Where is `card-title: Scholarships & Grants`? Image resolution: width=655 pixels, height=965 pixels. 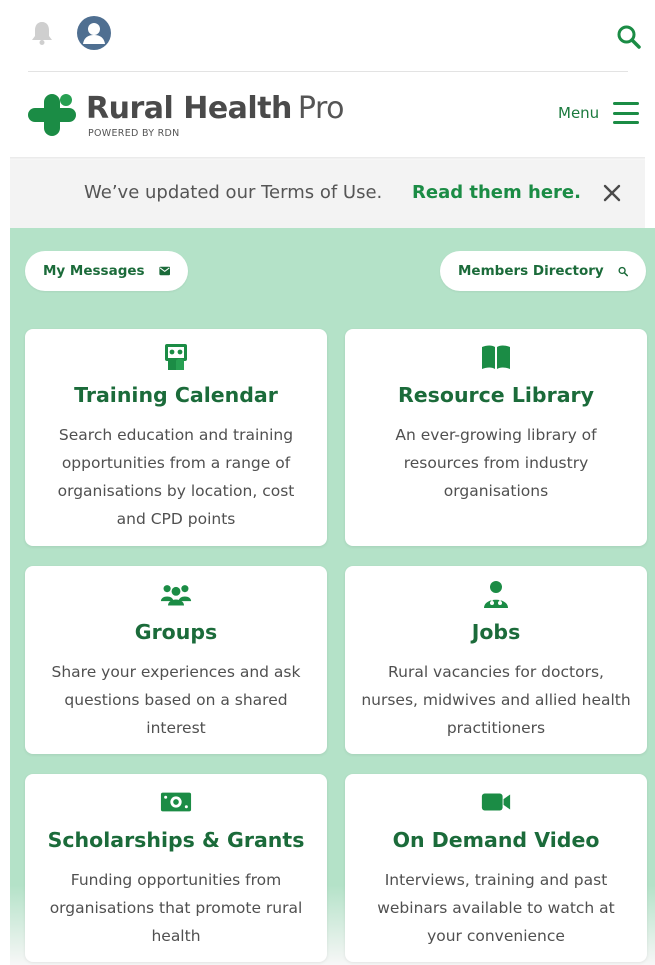 card-title: Scholarships & Grants is located at coordinates (176, 840).